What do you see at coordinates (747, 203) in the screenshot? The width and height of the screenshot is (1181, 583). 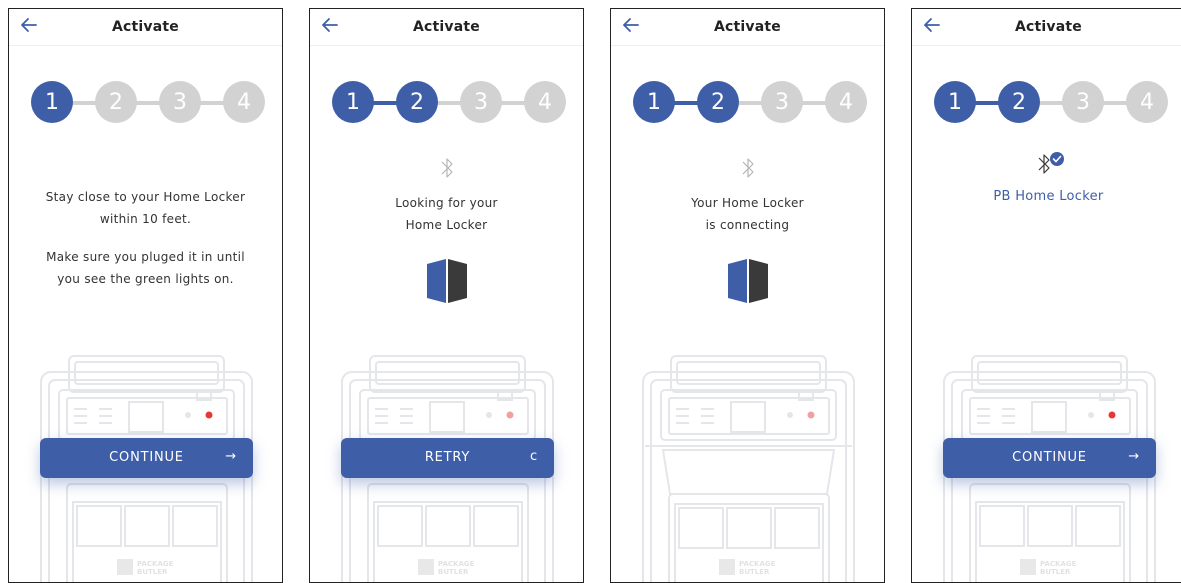 I see `status-line: Your Home Locker` at bounding box center [747, 203].